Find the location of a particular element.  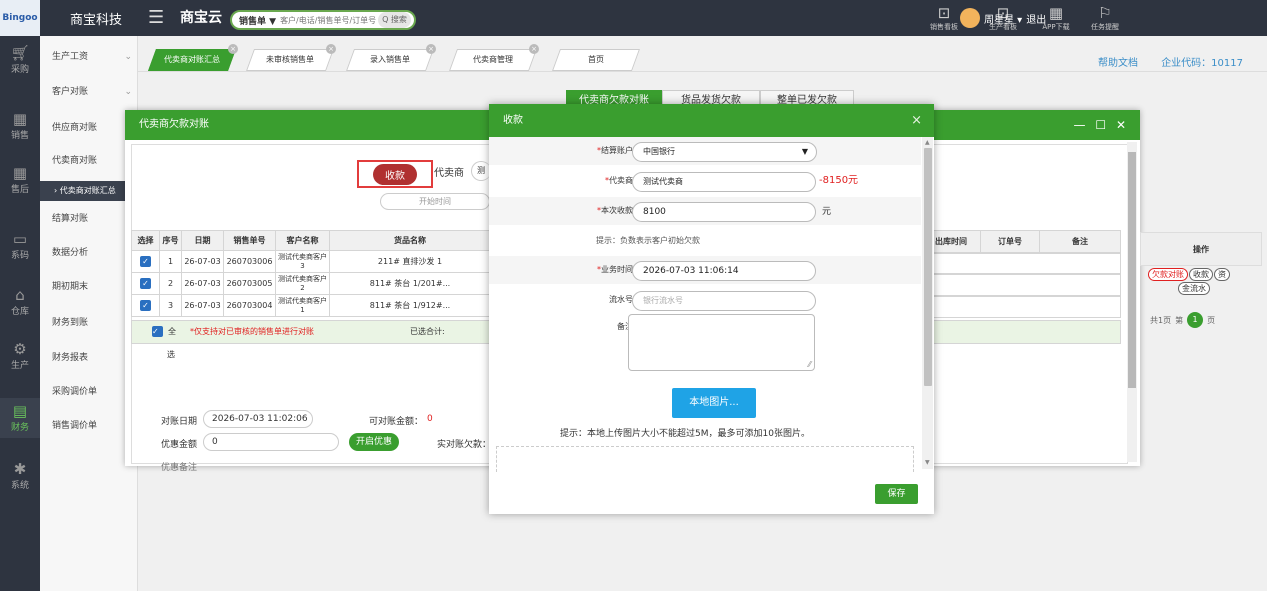

tab-label: 代卖商对账汇总 is located at coordinates (192, 59).